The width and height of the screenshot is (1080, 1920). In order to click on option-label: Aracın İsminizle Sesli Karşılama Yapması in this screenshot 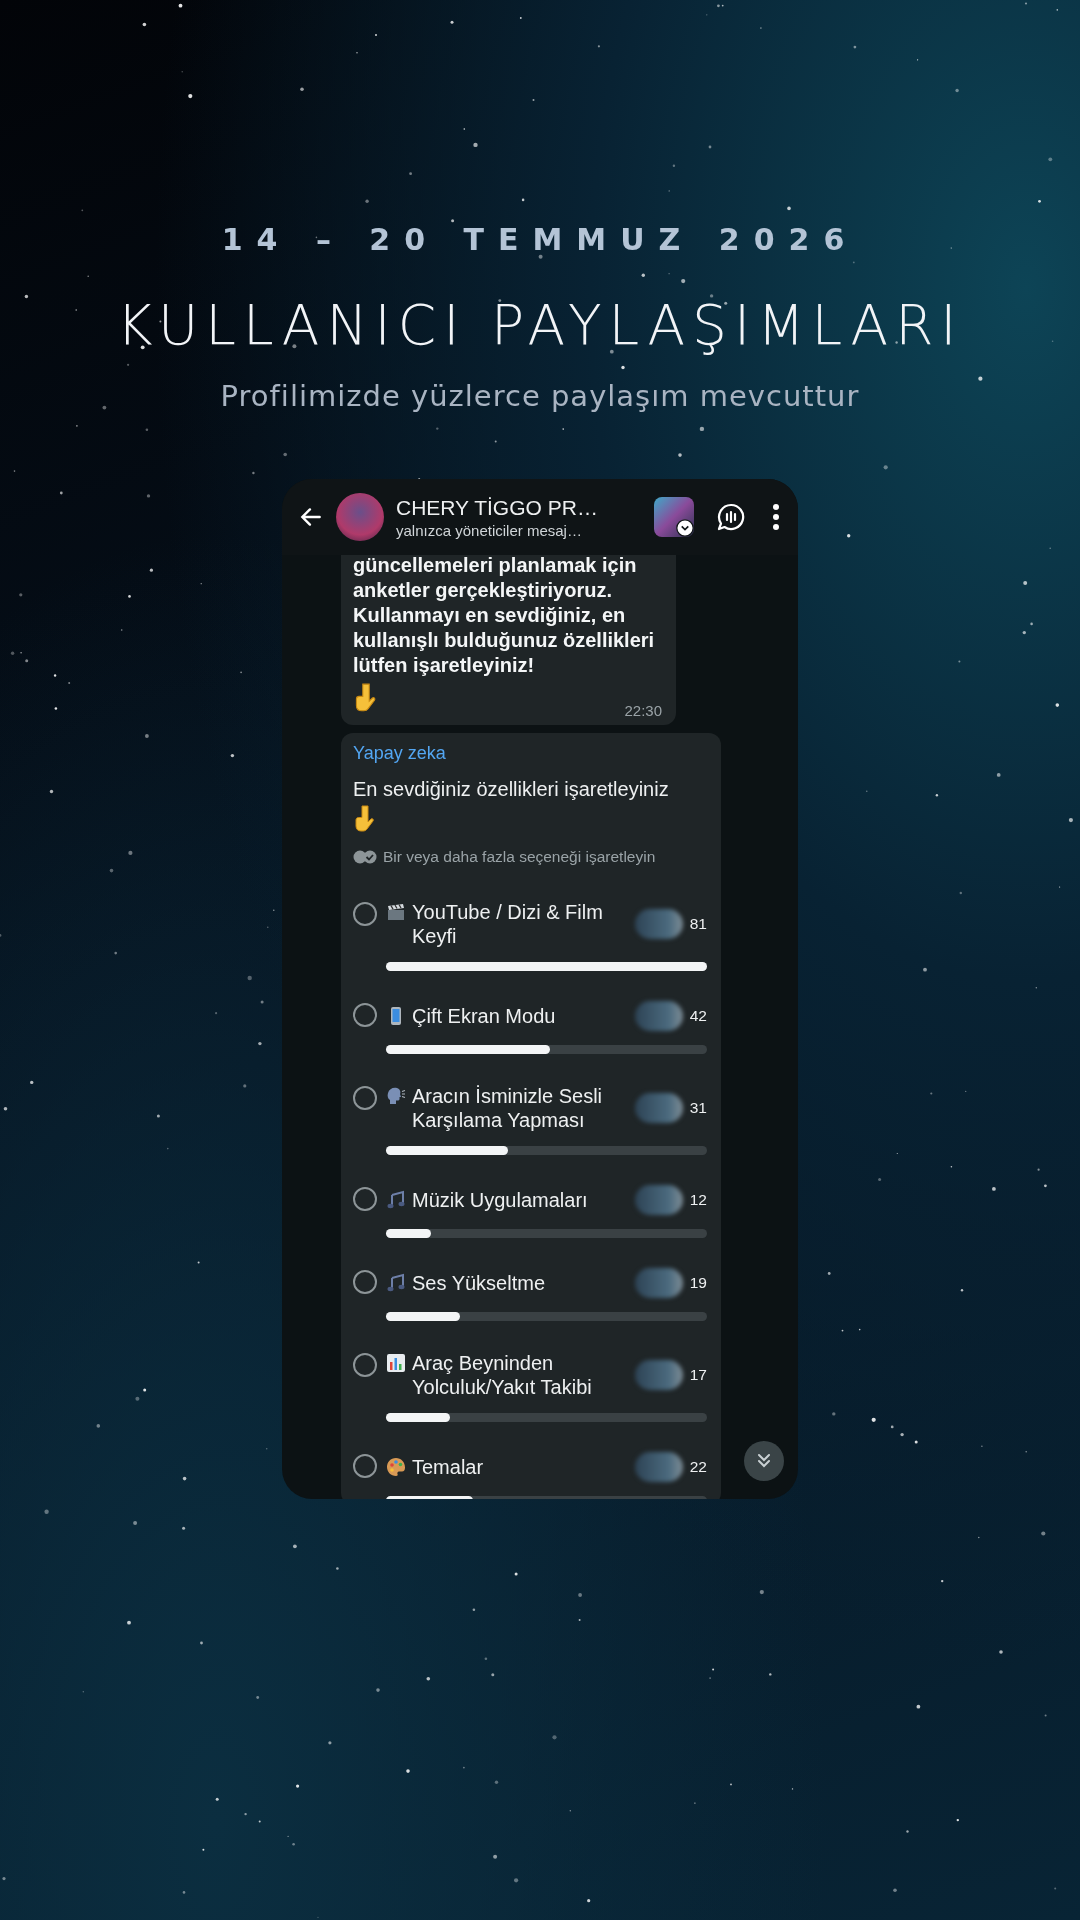, I will do `click(508, 1108)`.